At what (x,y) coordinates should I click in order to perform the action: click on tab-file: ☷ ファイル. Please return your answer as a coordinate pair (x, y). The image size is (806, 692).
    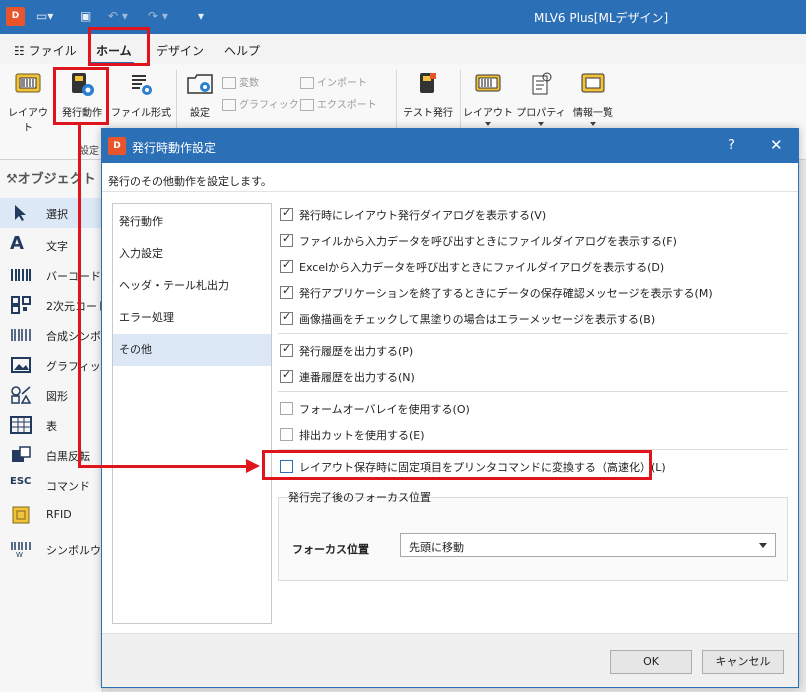
    Looking at the image, I should click on (45, 50).